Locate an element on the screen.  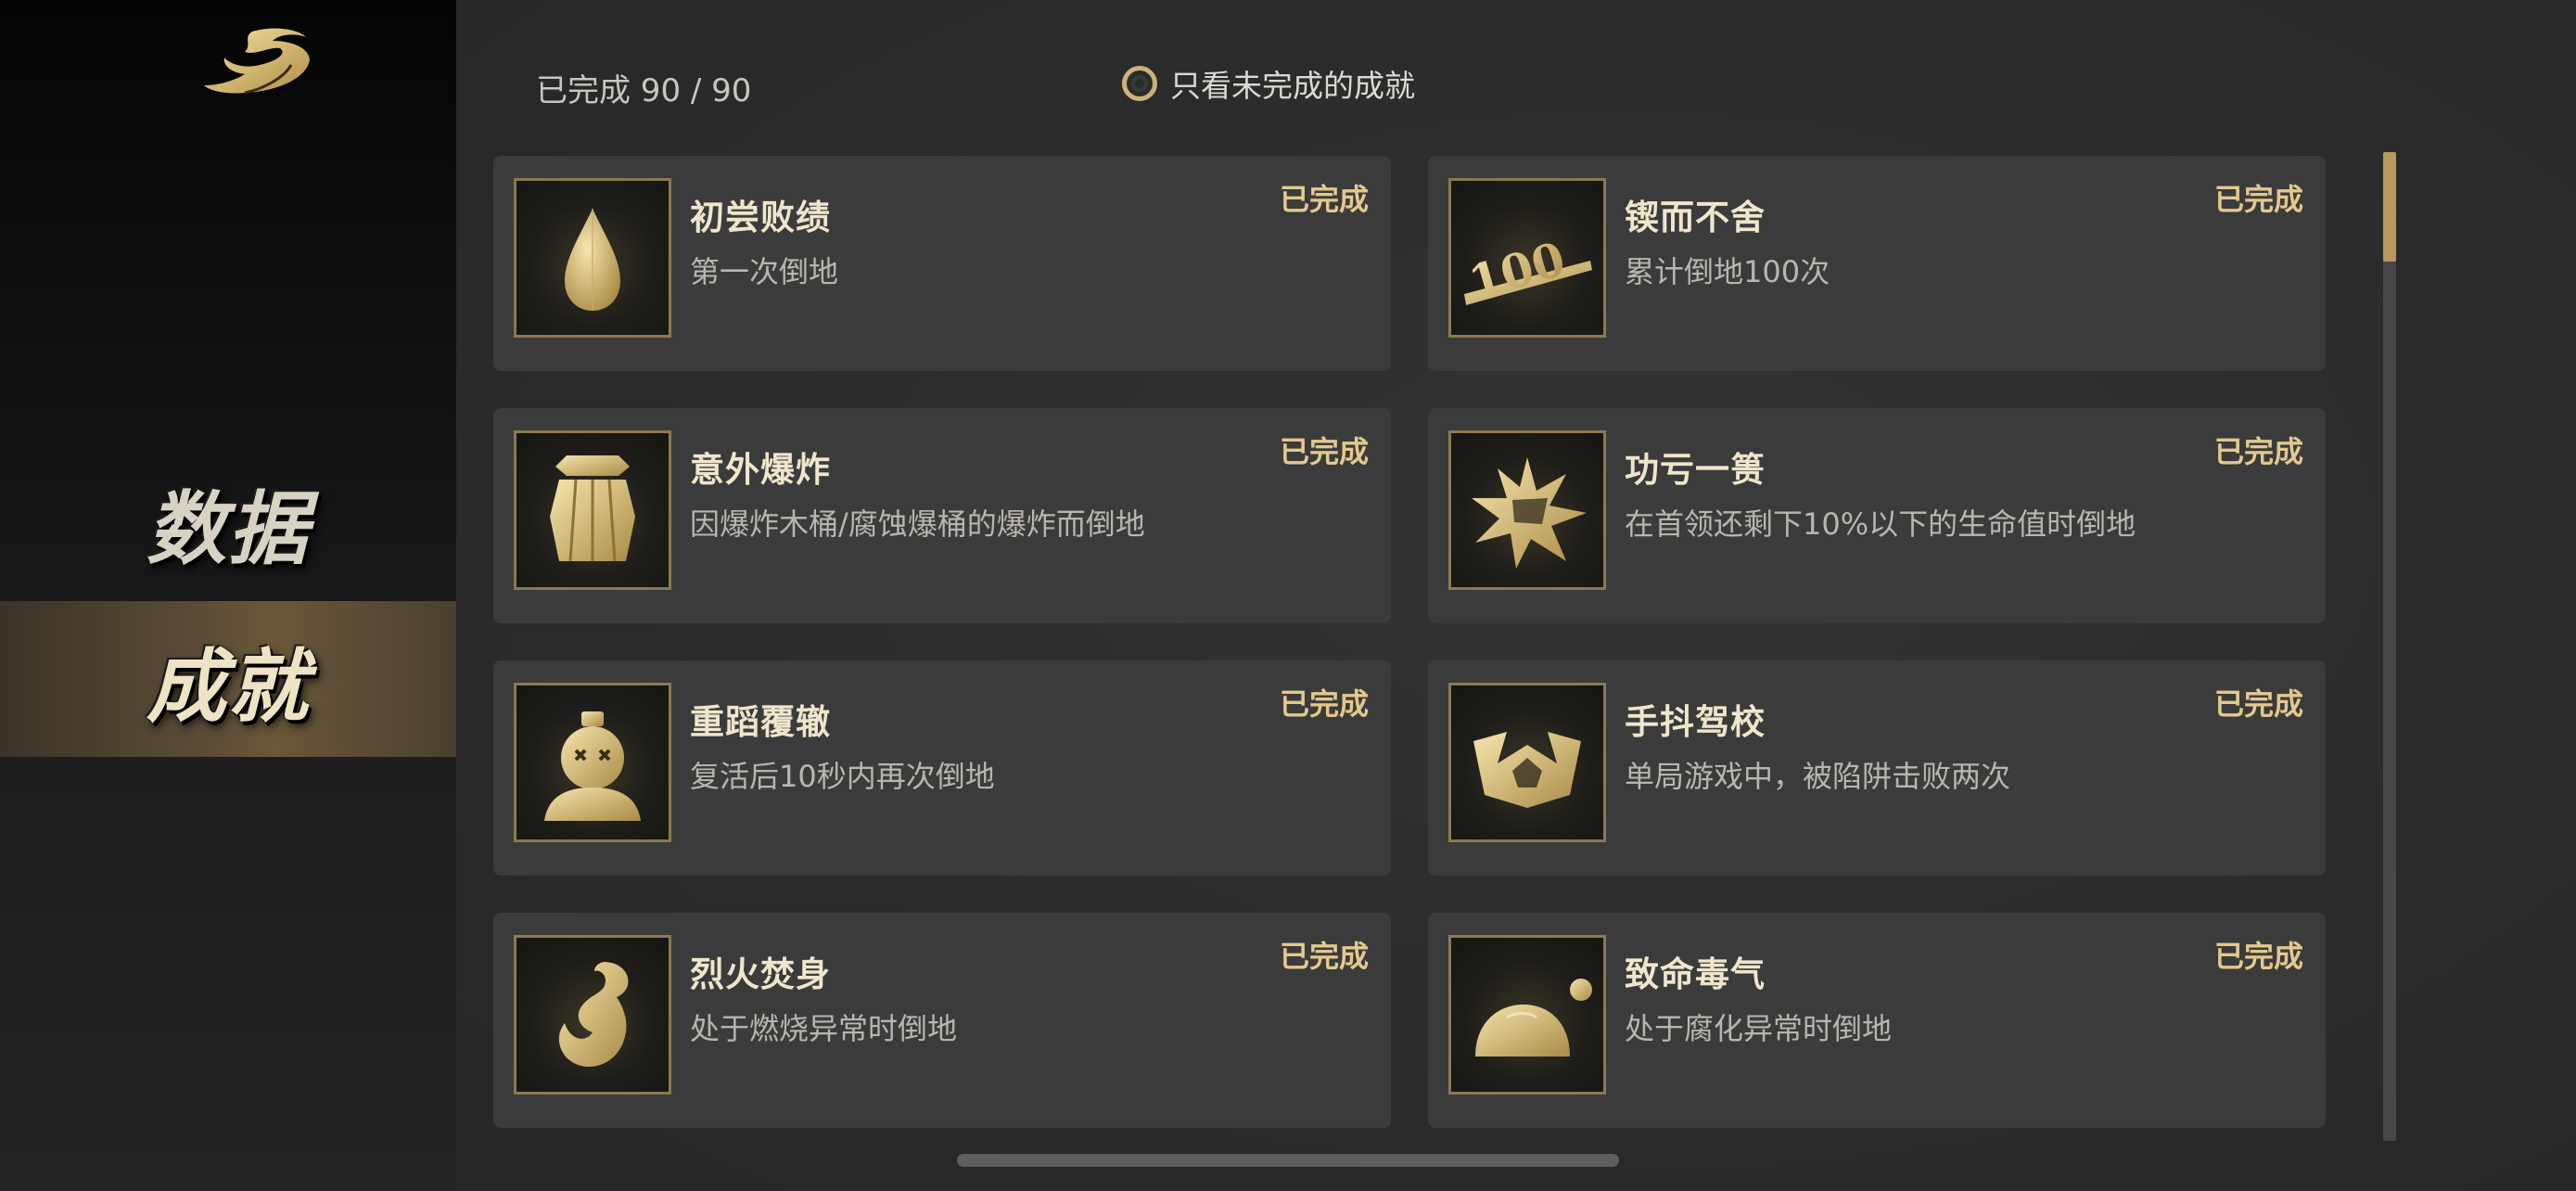
achievement-desc: 处于腐化异常时倒地 is located at coordinates (1759, 1028).